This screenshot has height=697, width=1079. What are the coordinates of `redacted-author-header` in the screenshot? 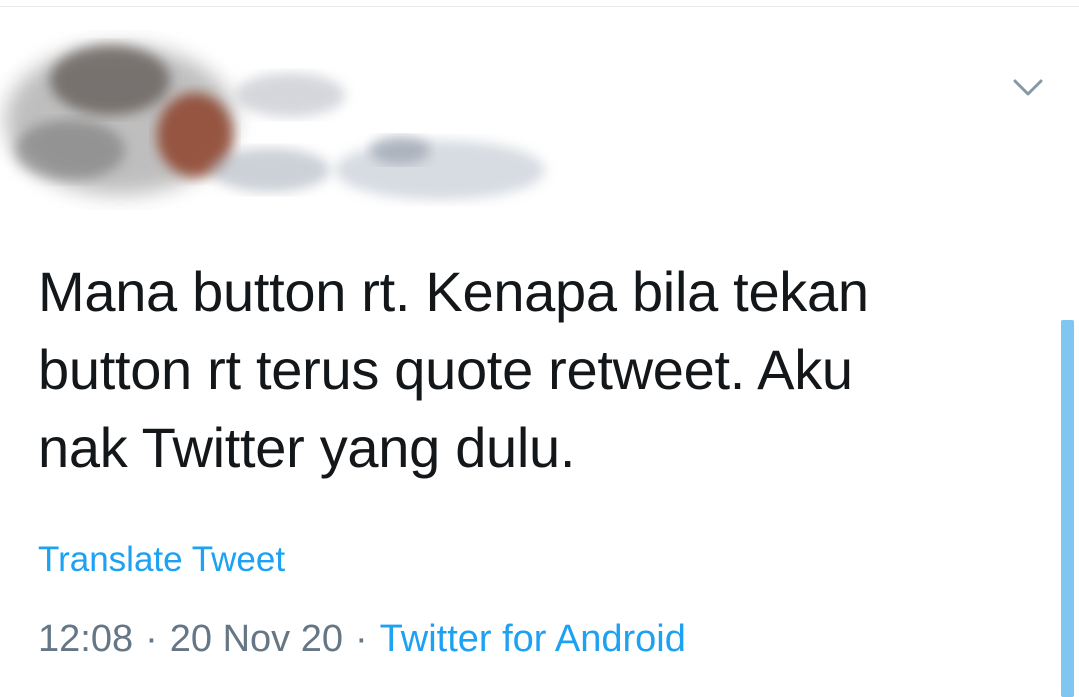 It's located at (275, 122).